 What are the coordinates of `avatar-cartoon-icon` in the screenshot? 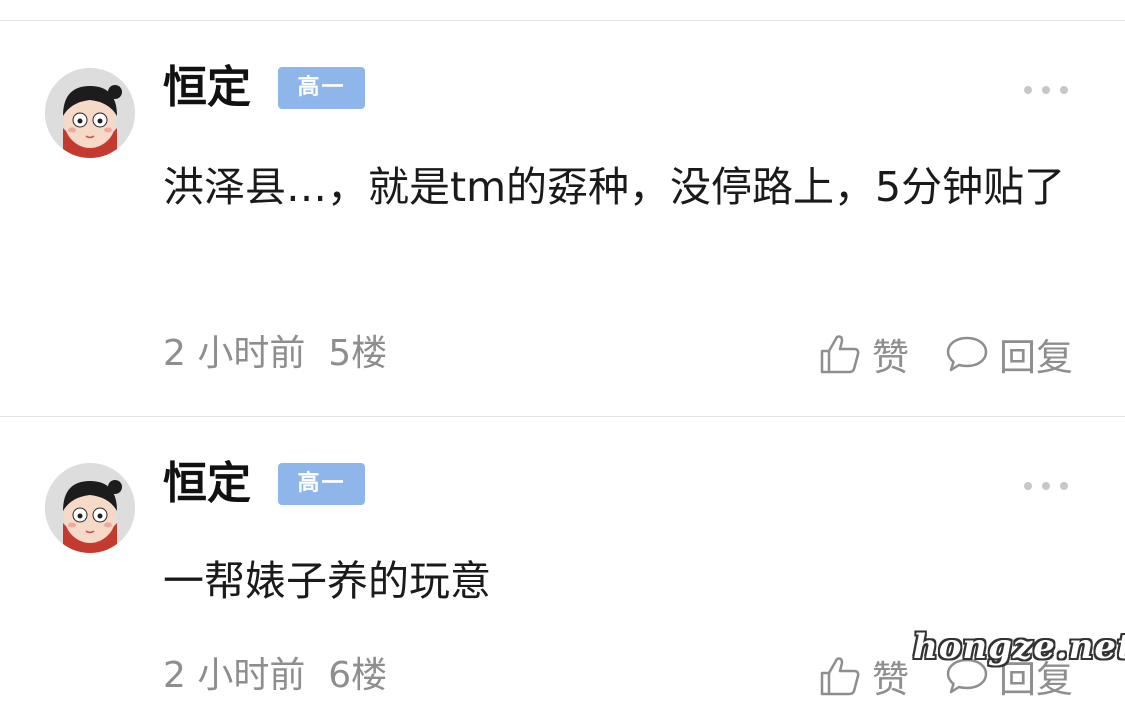 It's located at (90, 508).